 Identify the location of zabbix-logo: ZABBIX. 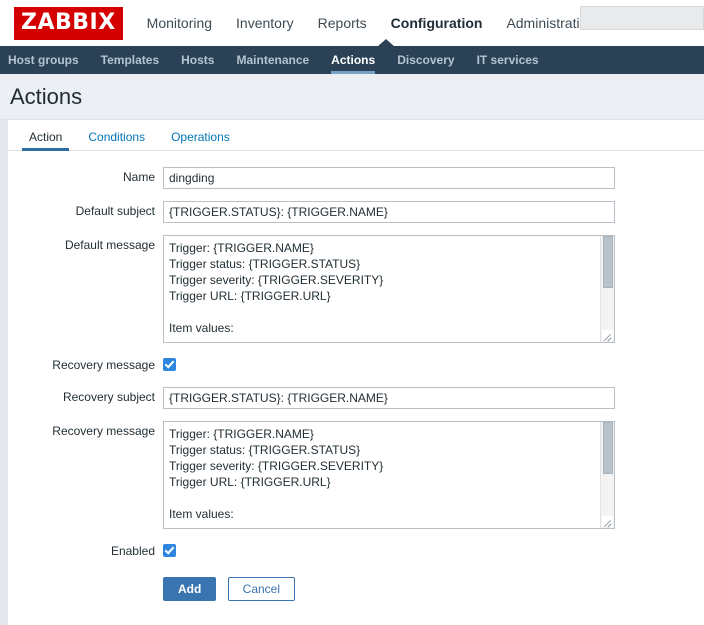
(68, 23).